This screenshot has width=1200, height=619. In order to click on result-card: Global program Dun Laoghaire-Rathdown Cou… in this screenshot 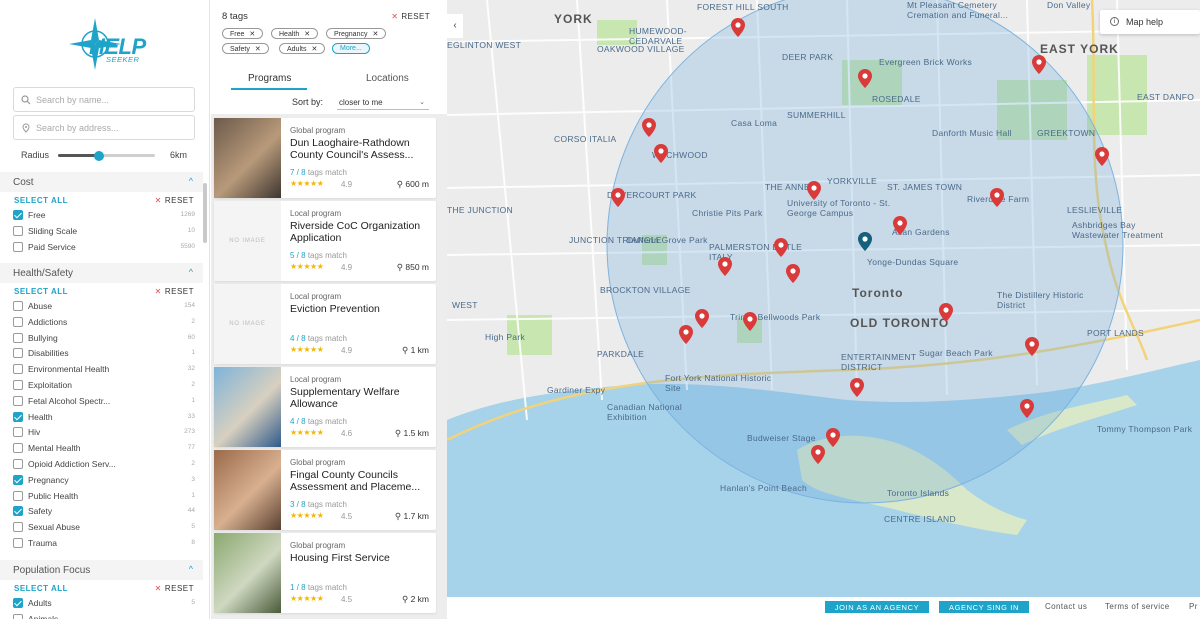, I will do `click(325, 158)`.